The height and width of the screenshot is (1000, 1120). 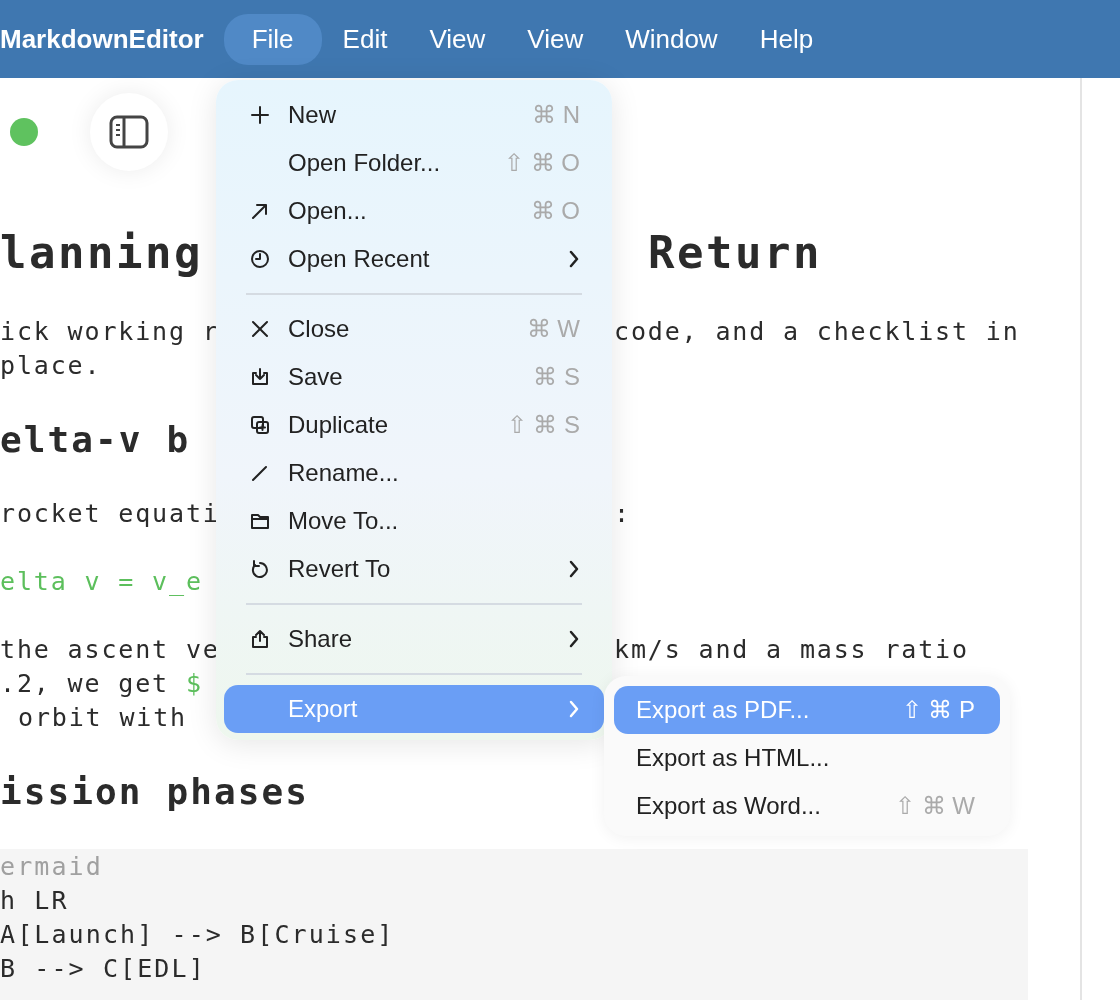 I want to click on plus-icon, so click(x=260, y=115).